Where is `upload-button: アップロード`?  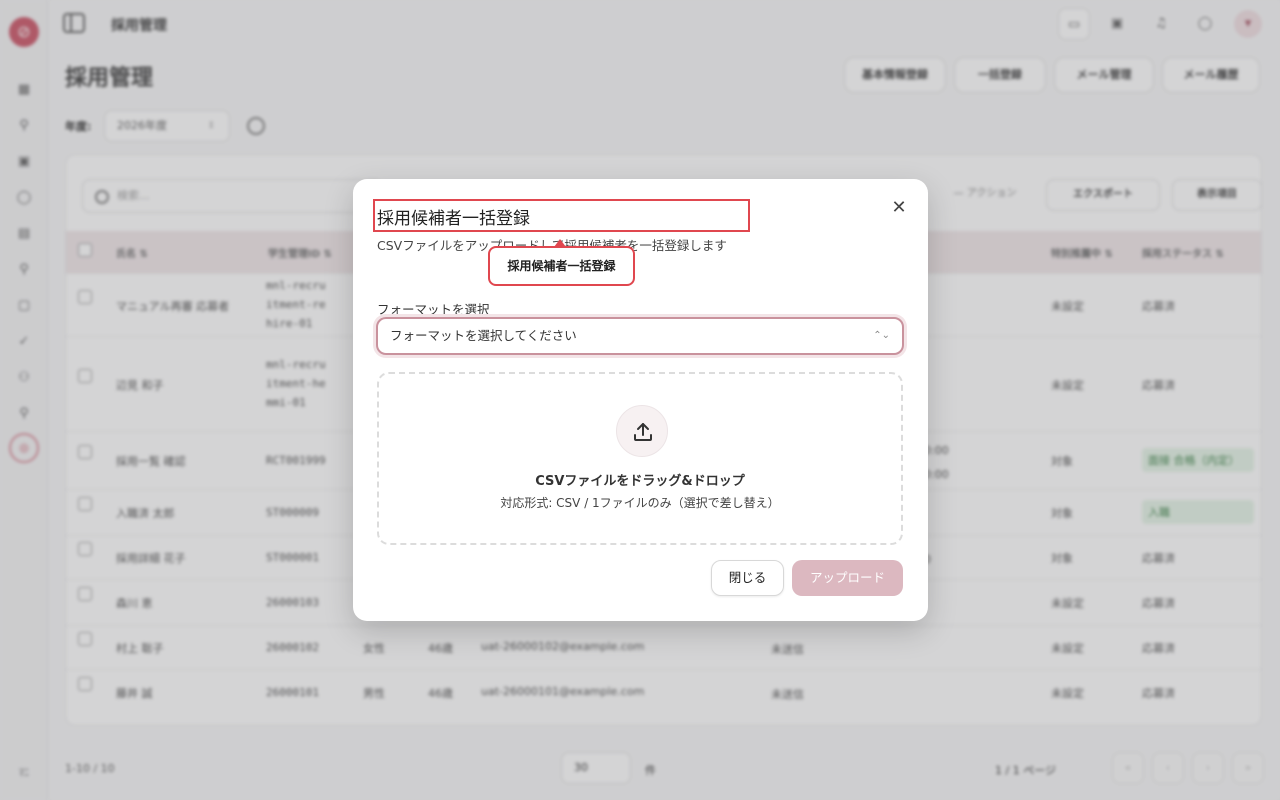
upload-button: アップロード is located at coordinates (847, 578).